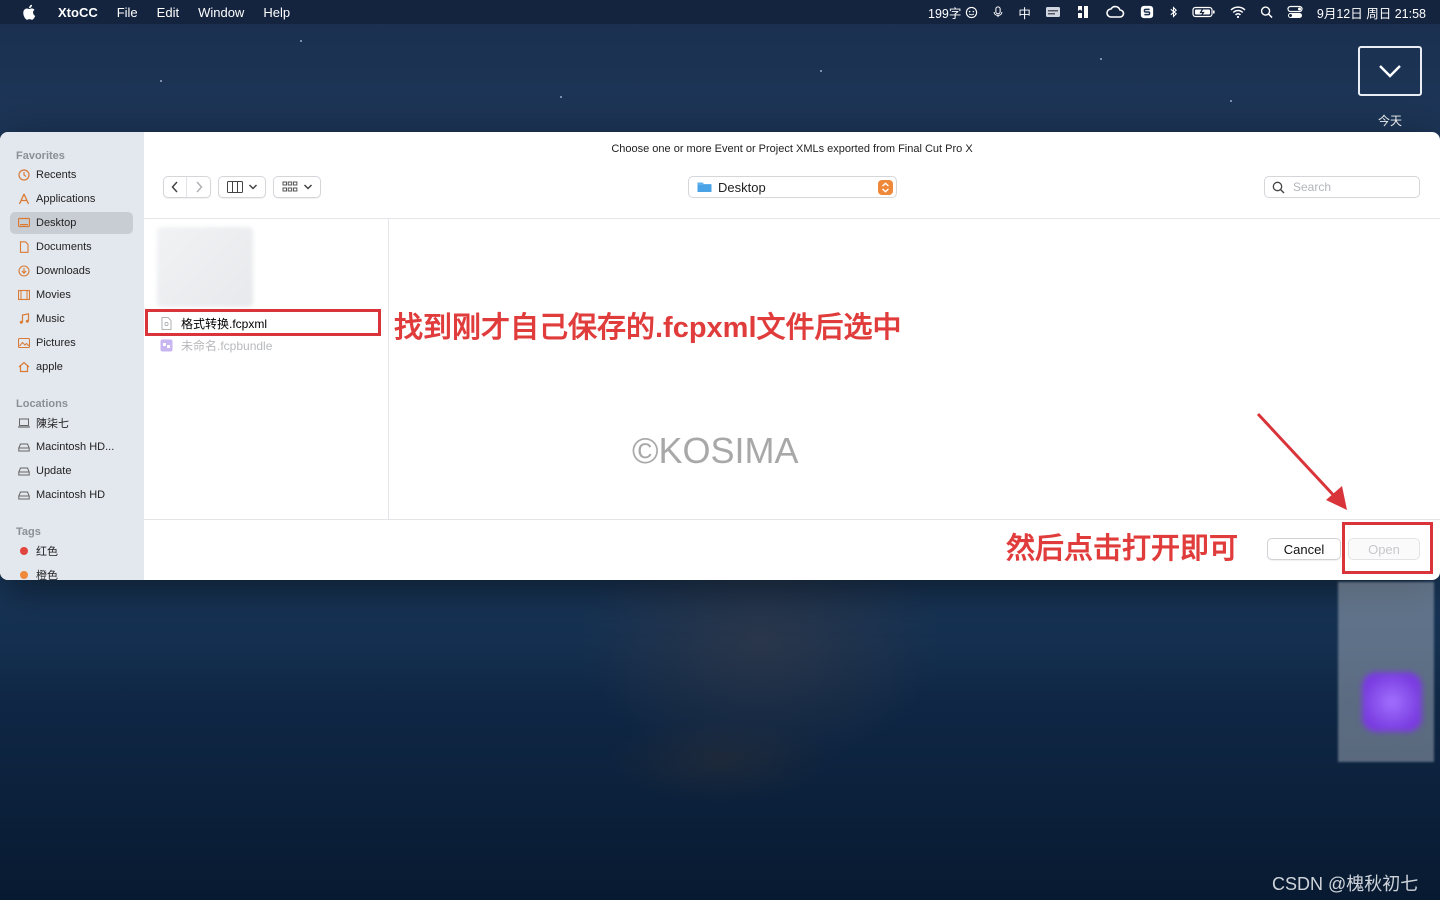 The width and height of the screenshot is (1440, 900). I want to click on footer-divider, so click(792, 519).